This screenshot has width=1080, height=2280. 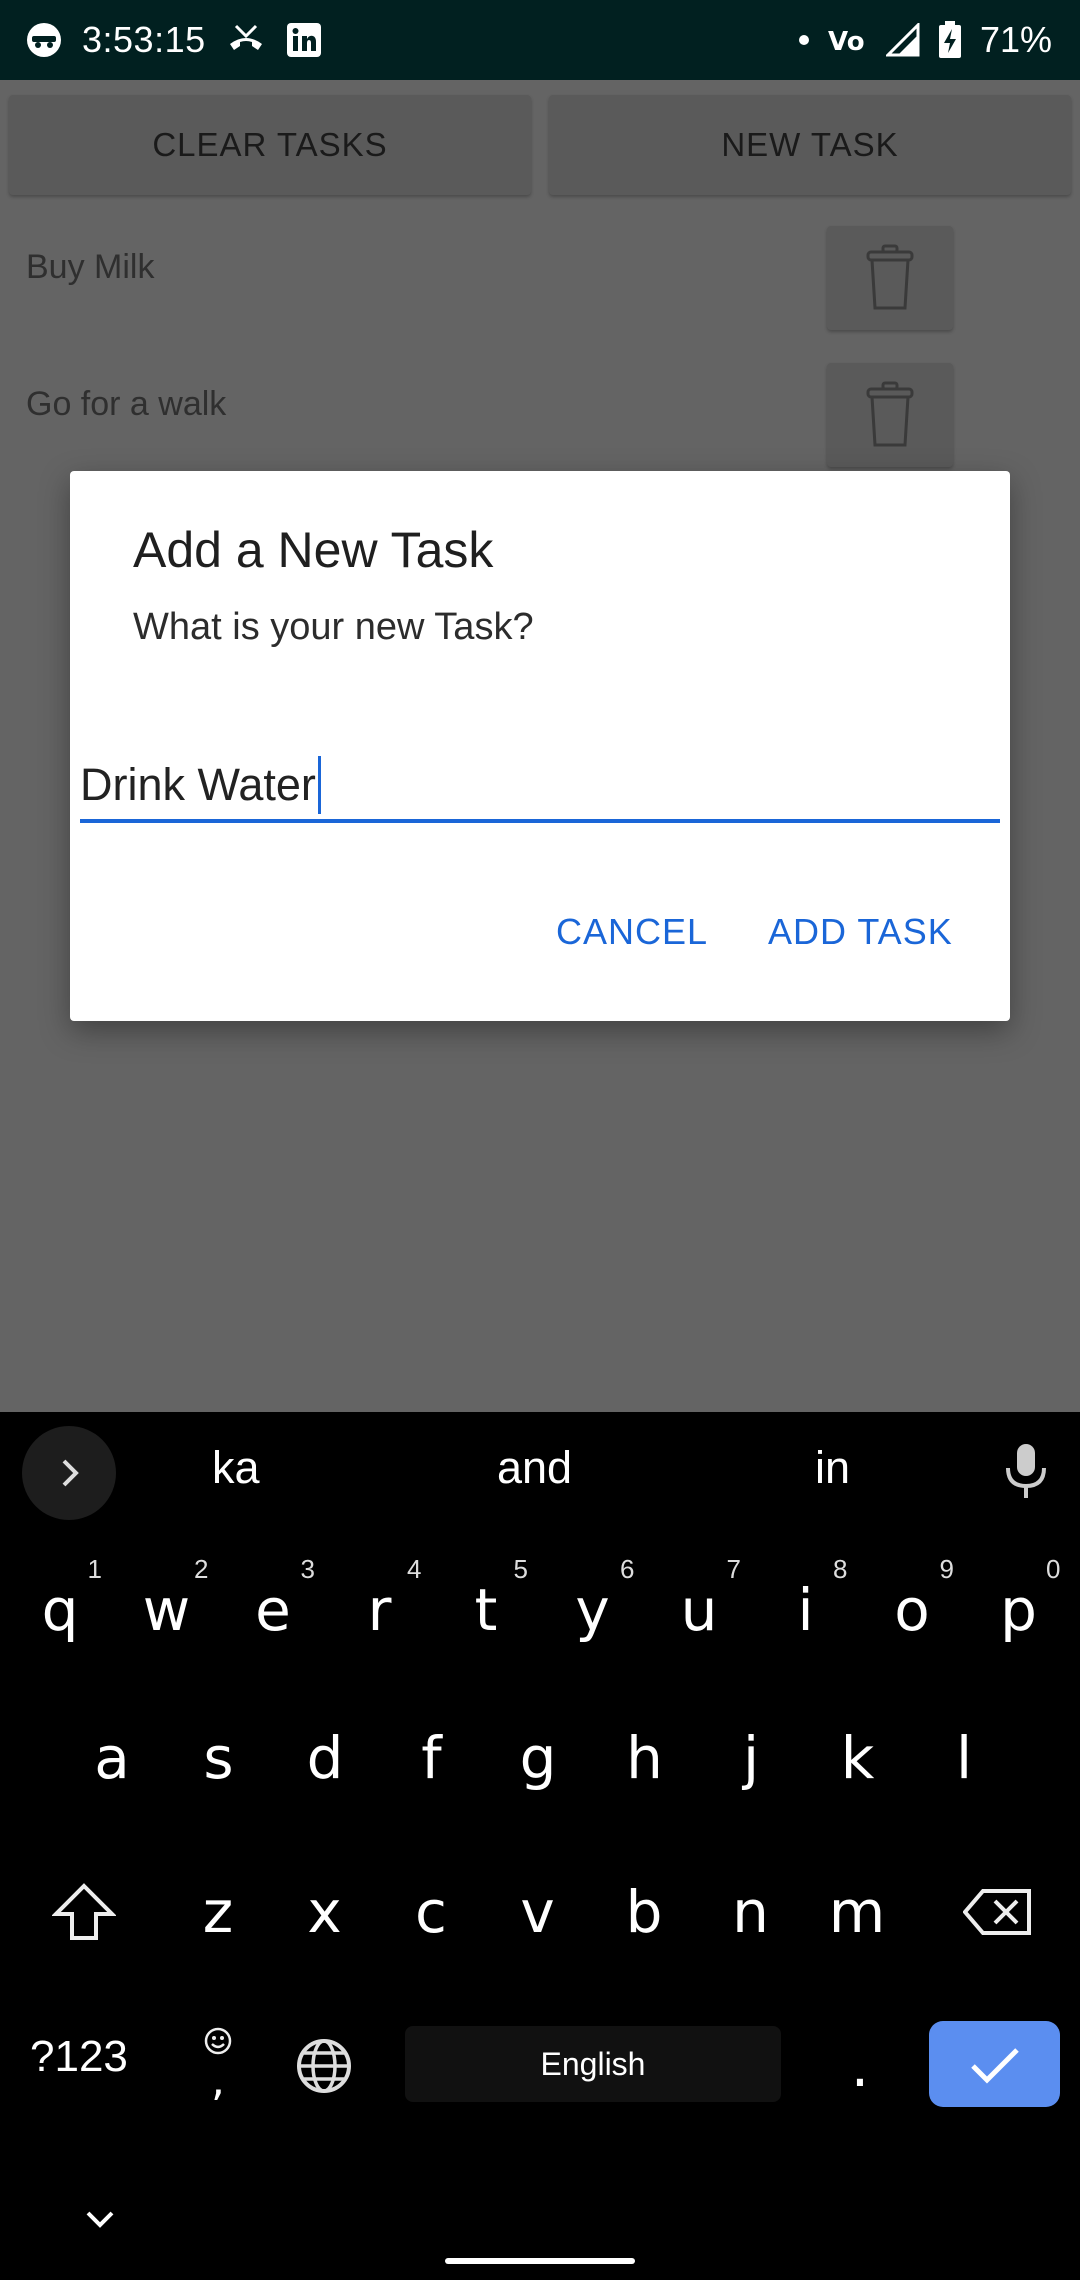 I want to click on status-bar: 3:53:15 Vo 71%, so click(x=540, y=40).